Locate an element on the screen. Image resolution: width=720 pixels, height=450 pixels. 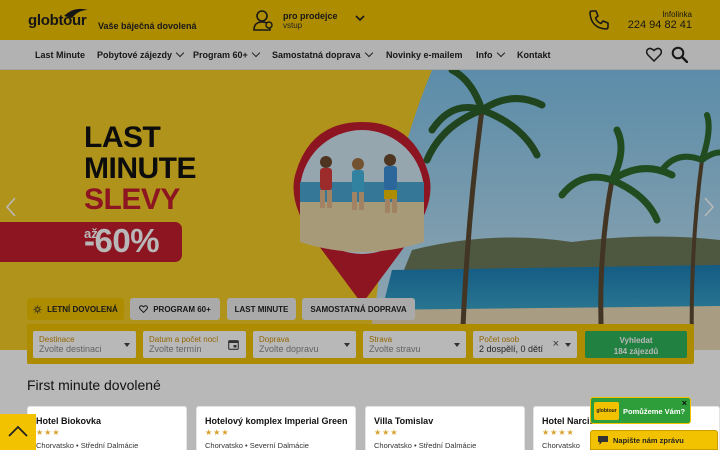
tab-label: LETNÍ DOVOLENÁ is located at coordinates (82, 309).